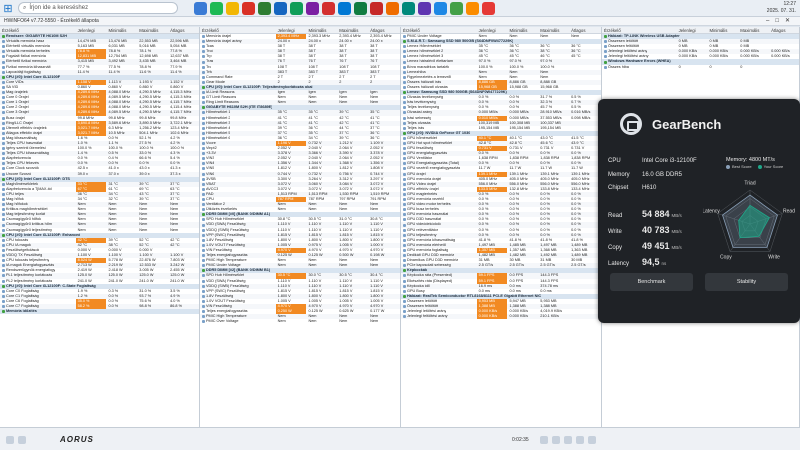  What do you see at coordinates (618, 66) in the screenshot?
I see `sensor-label: Összes hiba` at bounding box center [618, 66].